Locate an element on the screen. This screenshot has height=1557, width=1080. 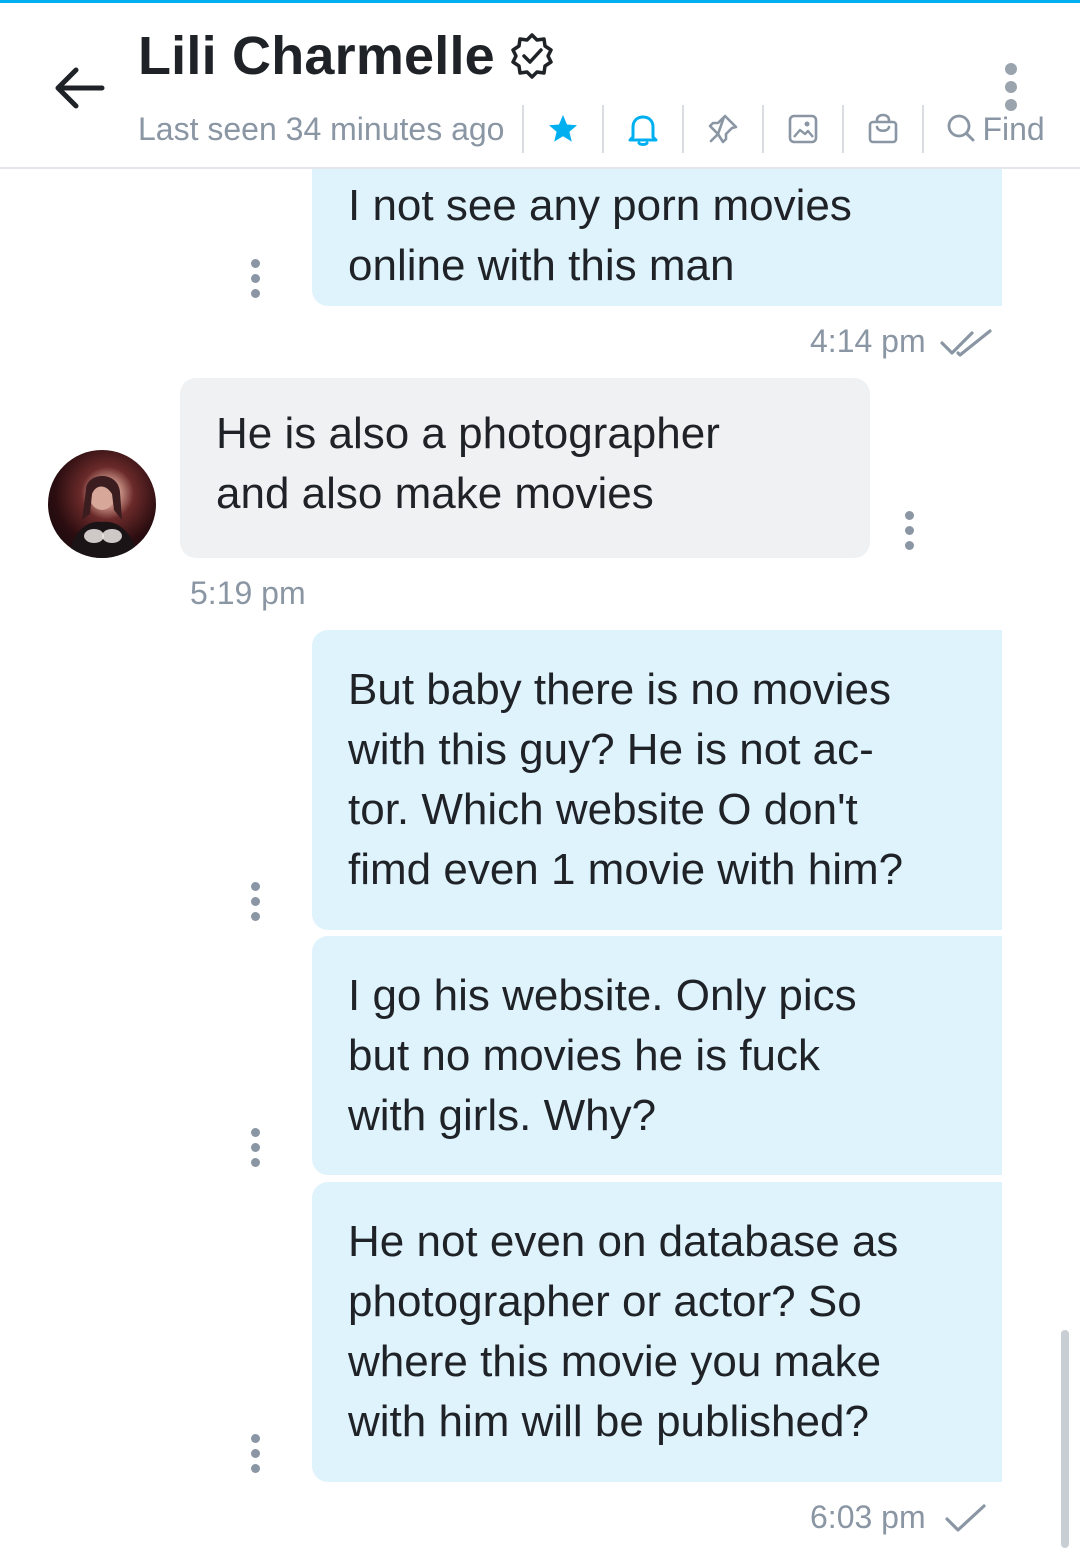
image-icon is located at coordinates (803, 129).